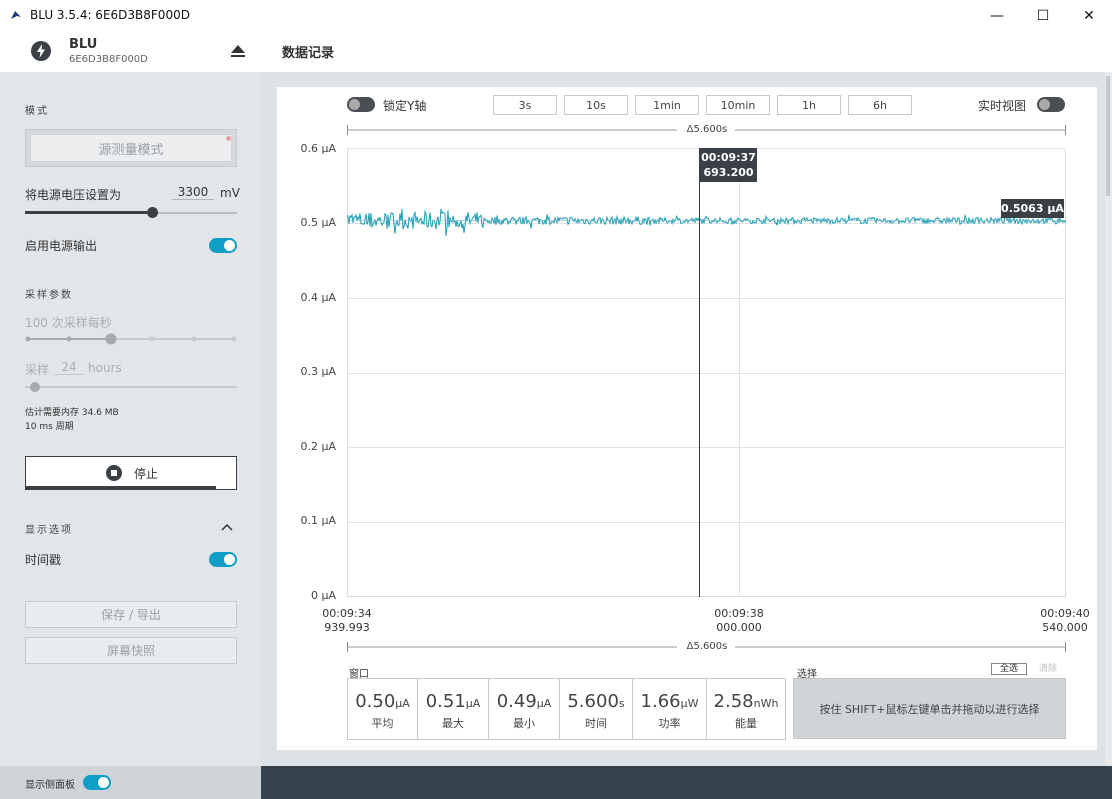 The width and height of the screenshot is (1112, 799). I want to click on sample-rate-slider, so click(132, 339).